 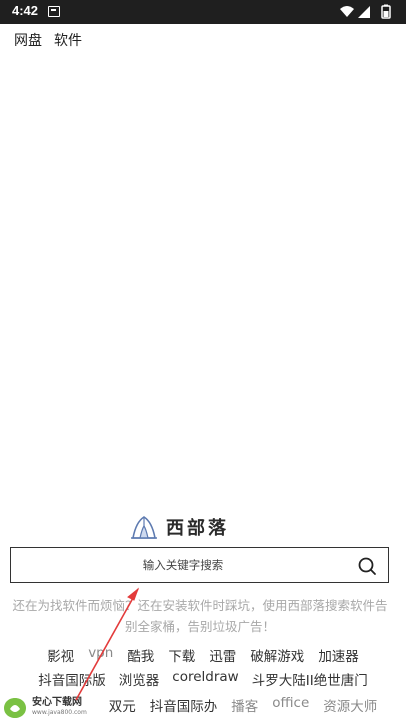 I want to click on watermark-badge: 安心下载网 www.java800.com, so click(x=44, y=708).